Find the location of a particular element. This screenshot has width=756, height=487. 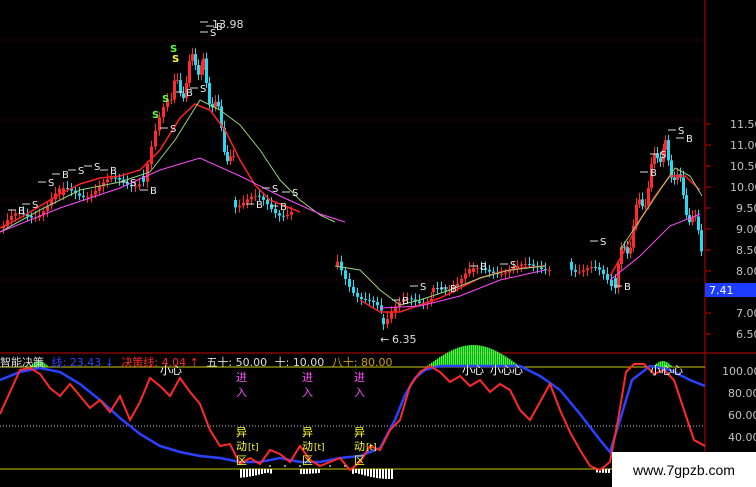

osc-white-bars is located at coordinates (425, 474).